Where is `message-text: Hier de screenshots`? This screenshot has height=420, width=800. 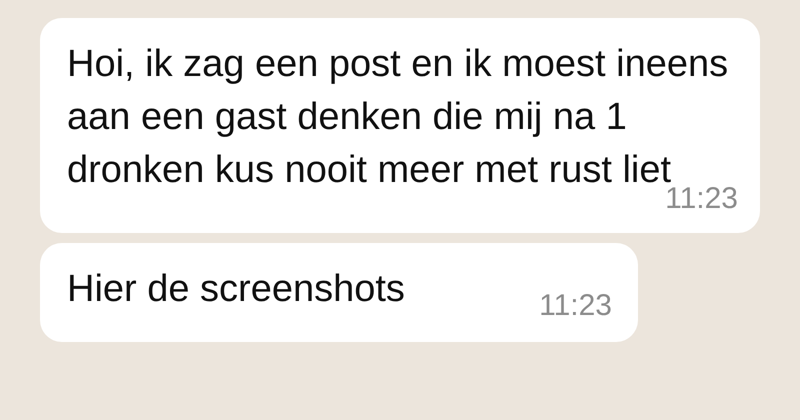
message-text: Hier de screenshots is located at coordinates (236, 289).